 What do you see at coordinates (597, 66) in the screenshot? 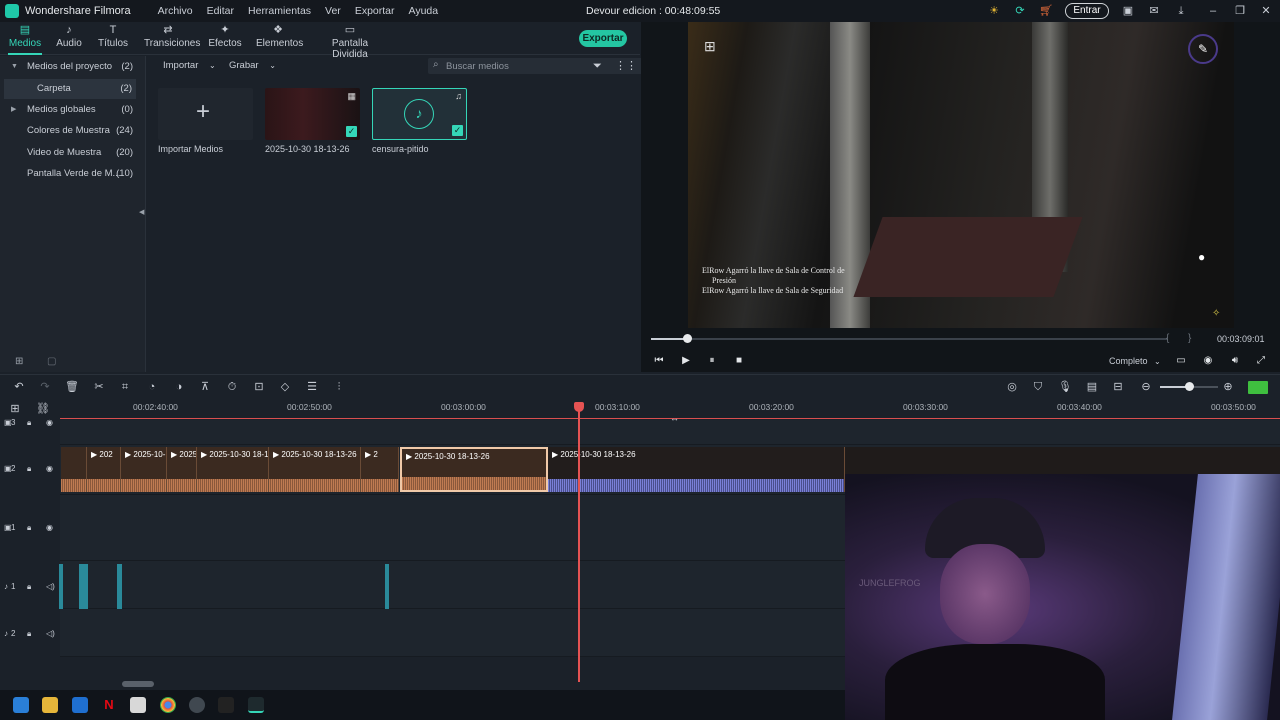
I see `filter-icon: ⏷` at bounding box center [597, 66].